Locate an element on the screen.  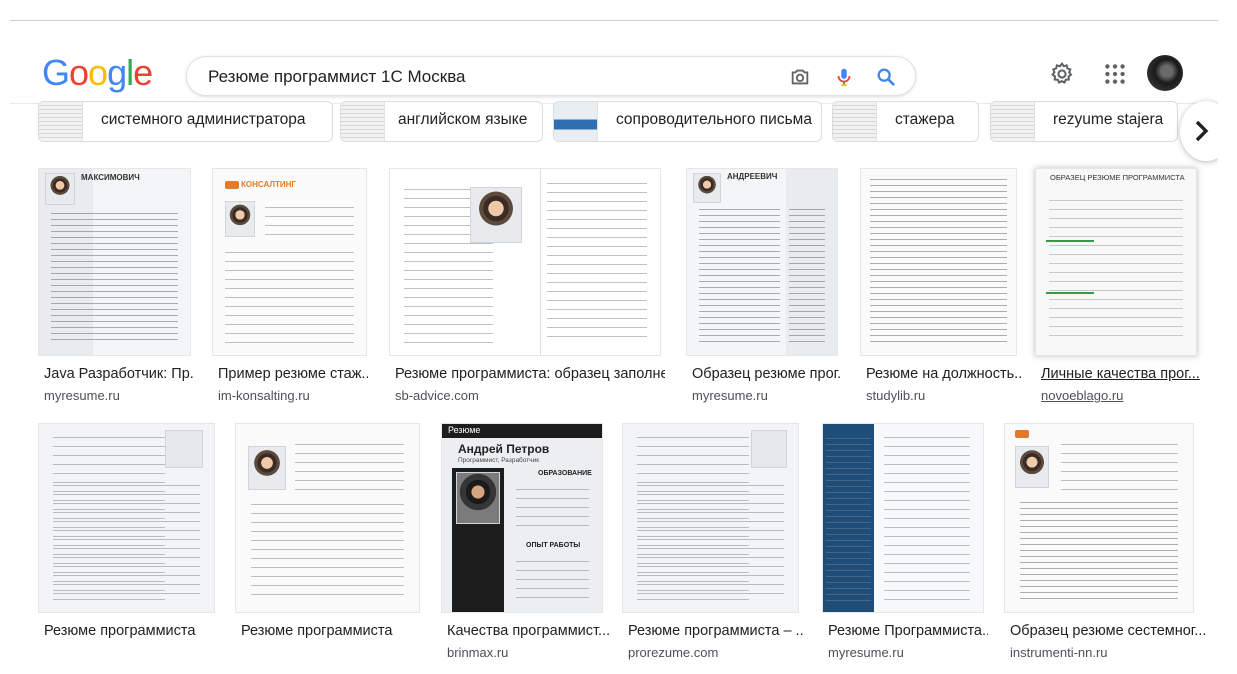
image-result: Резюме программиста – ... prorezume.com is located at coordinates (712, 543).